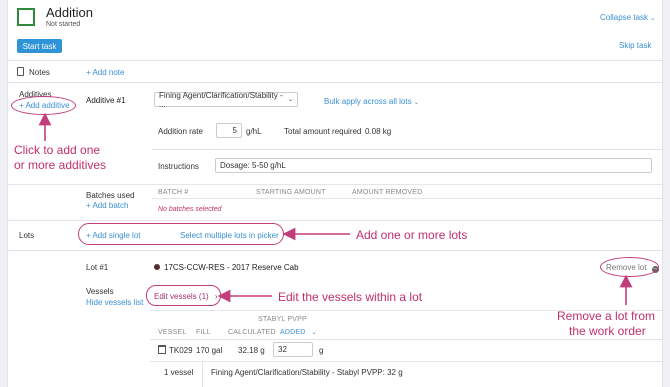 The image size is (670, 387). I want to click on annotation-remove-lot: Remove a lot from the work order, so click(606, 324).